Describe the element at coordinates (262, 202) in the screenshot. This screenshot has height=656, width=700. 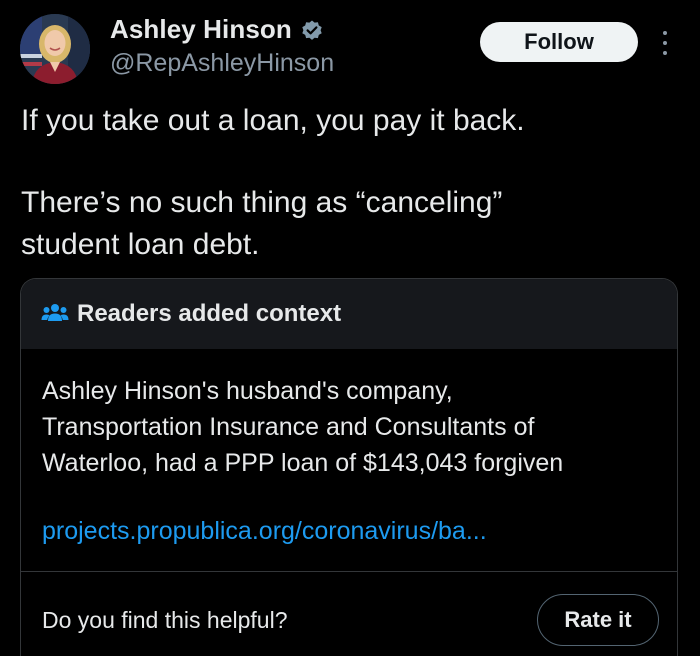
I see `tweet-text-line: There’s no such thing as “canceling”` at that location.